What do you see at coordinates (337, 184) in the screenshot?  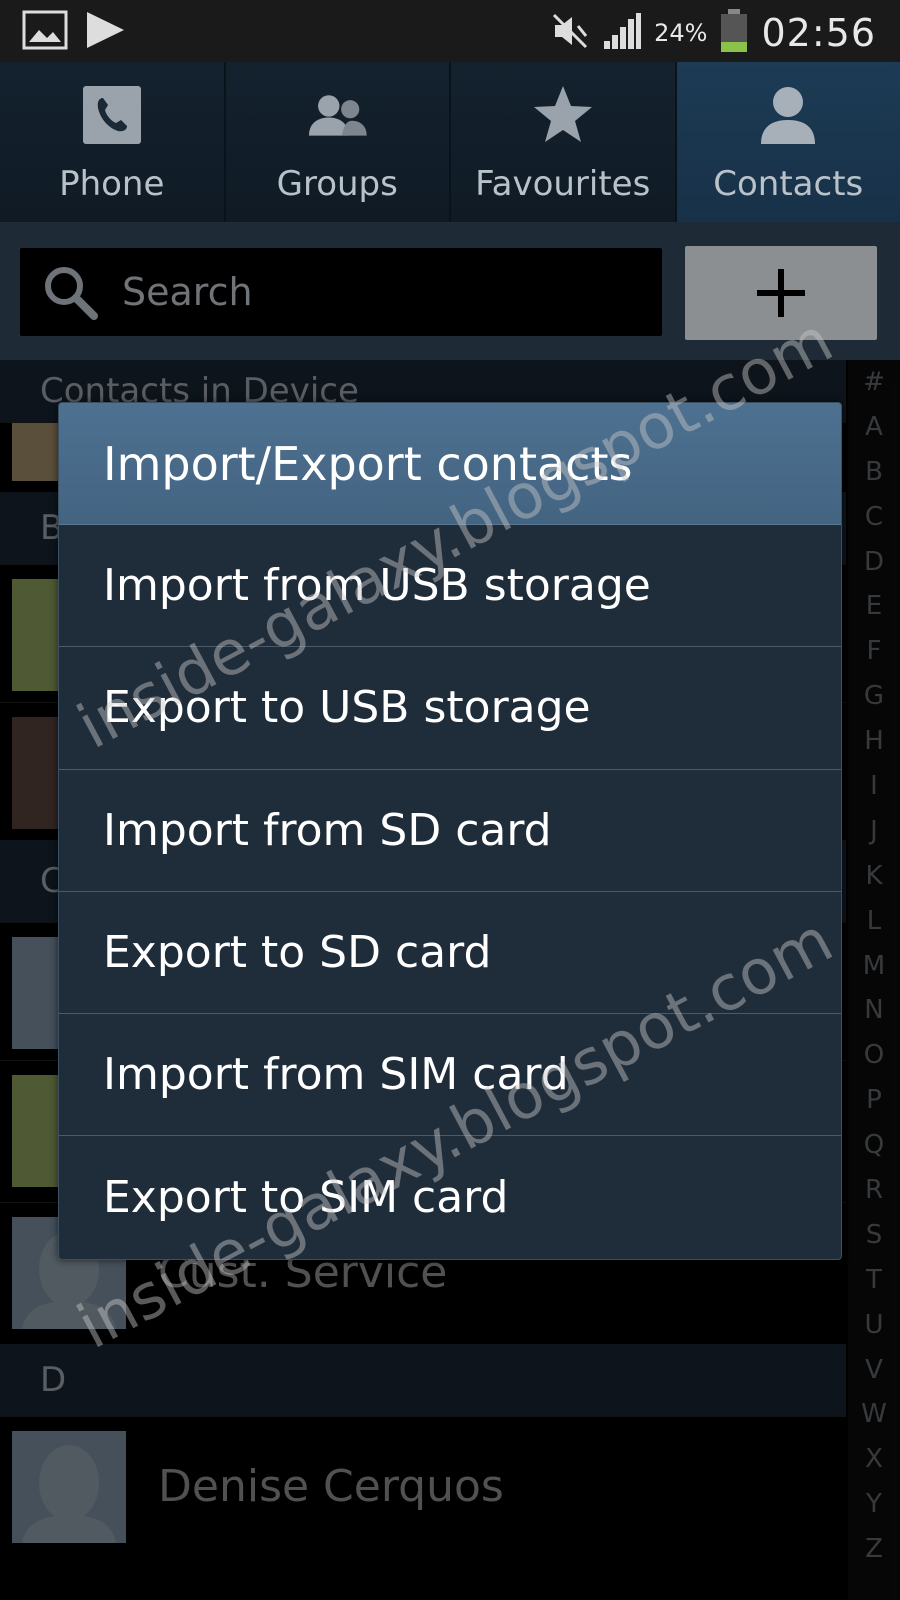 I see `tab-label: Groups` at bounding box center [337, 184].